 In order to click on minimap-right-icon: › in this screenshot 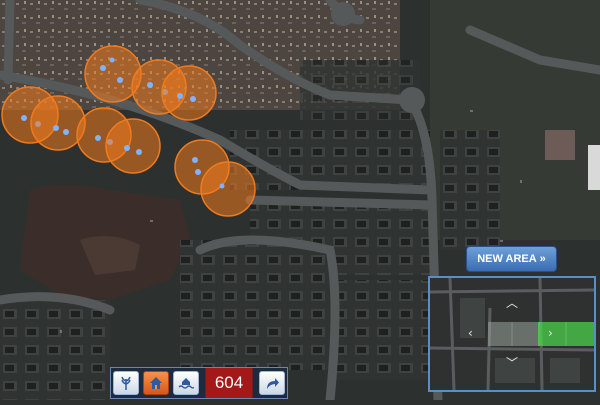, I will do `click(550, 333)`.